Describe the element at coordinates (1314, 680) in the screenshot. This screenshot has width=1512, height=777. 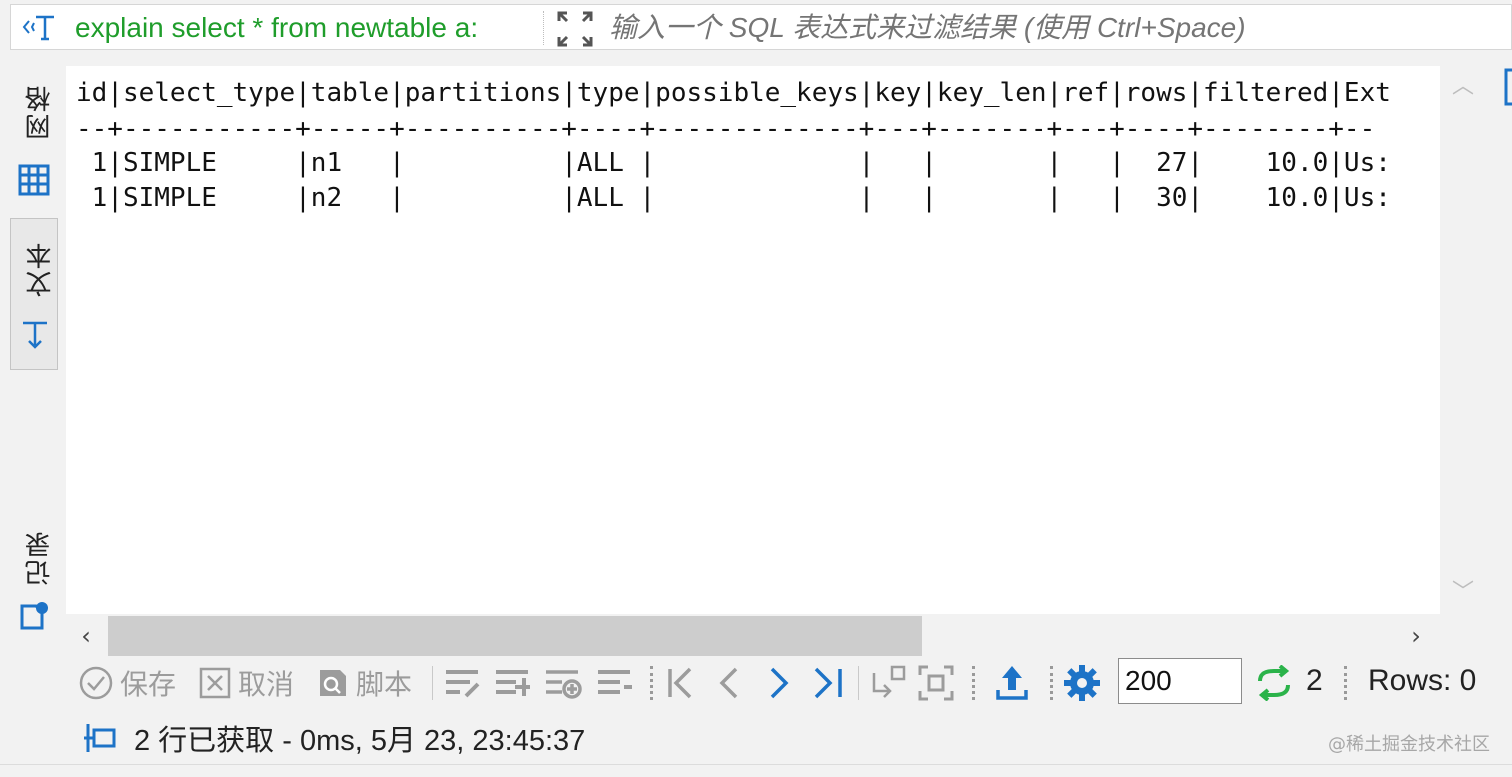
I see `refresh-count: 2` at that location.